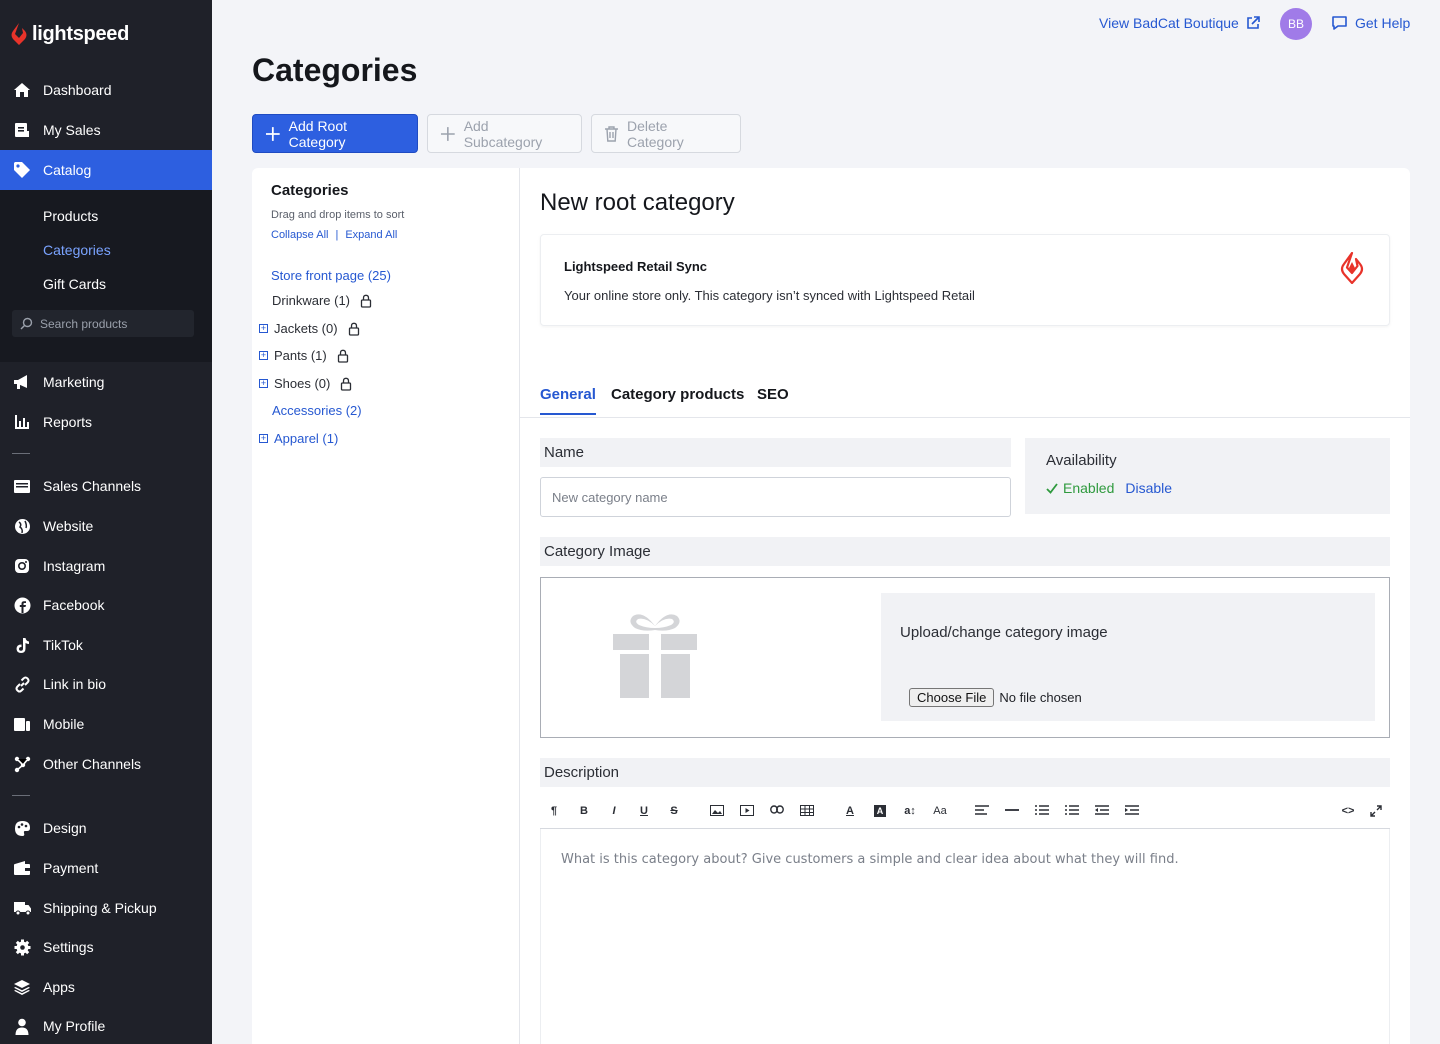  I want to click on background-color-icon: A, so click(880, 811).